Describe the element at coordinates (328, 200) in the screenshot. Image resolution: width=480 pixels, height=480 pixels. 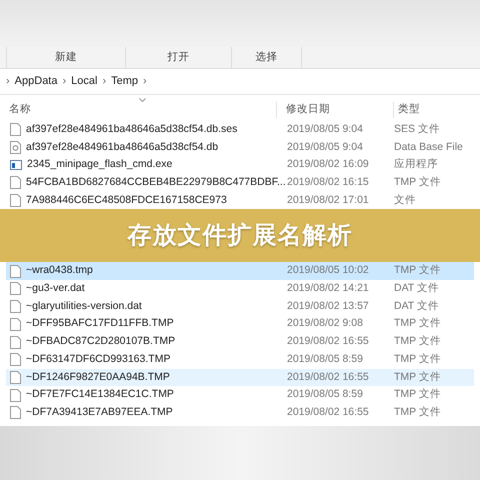
I see `file-date: 2019/08/02 17:01` at that location.